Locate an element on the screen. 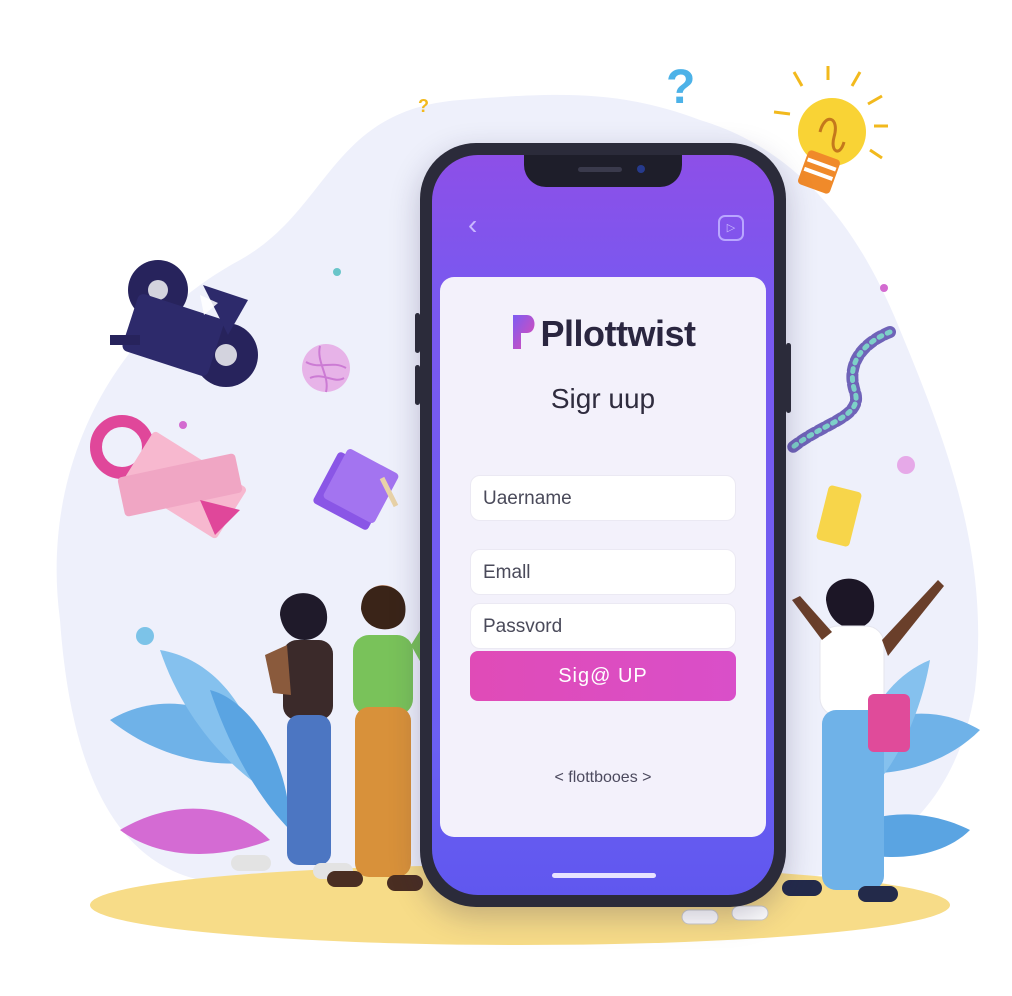  yarn-ball-icon is located at coordinates (326, 368).